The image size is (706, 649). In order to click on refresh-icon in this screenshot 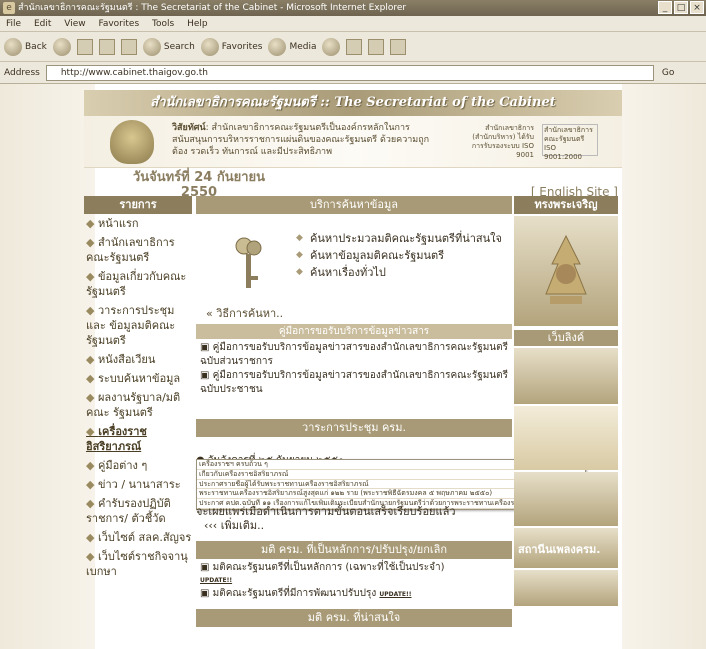, I will do `click(106, 46)`.